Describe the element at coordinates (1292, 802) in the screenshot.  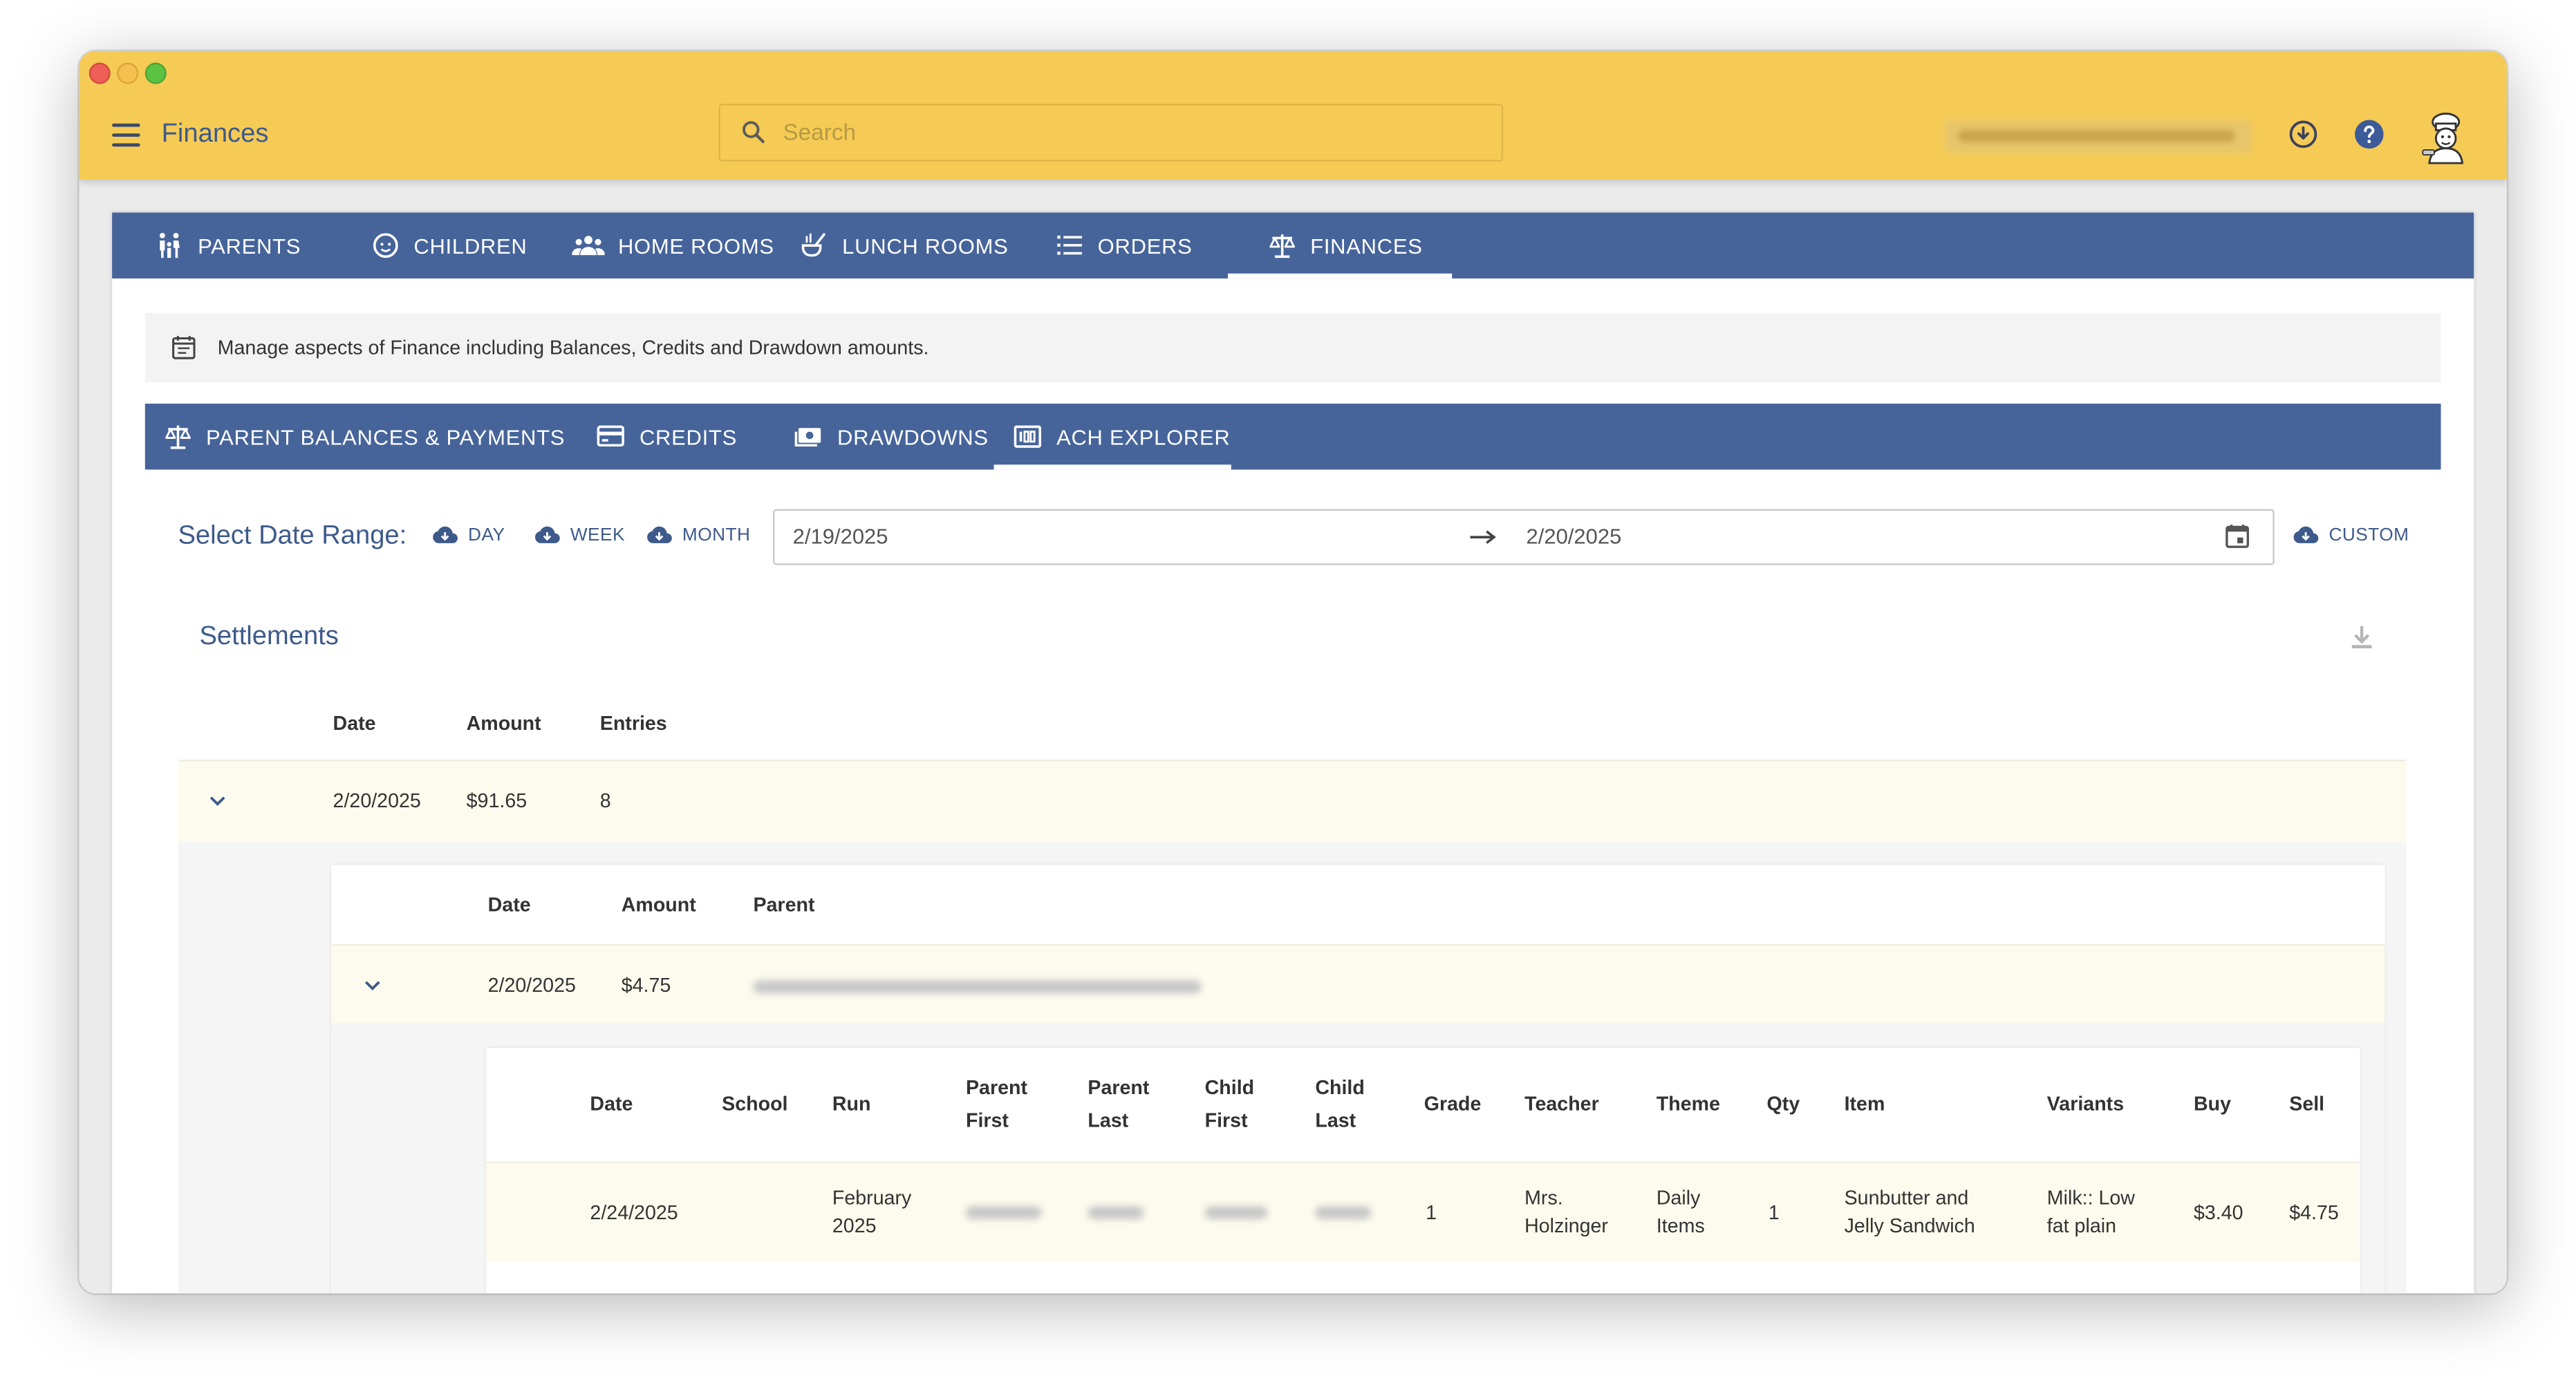
I see `settlement-row: 2/20/2025 $91.65 8` at that location.